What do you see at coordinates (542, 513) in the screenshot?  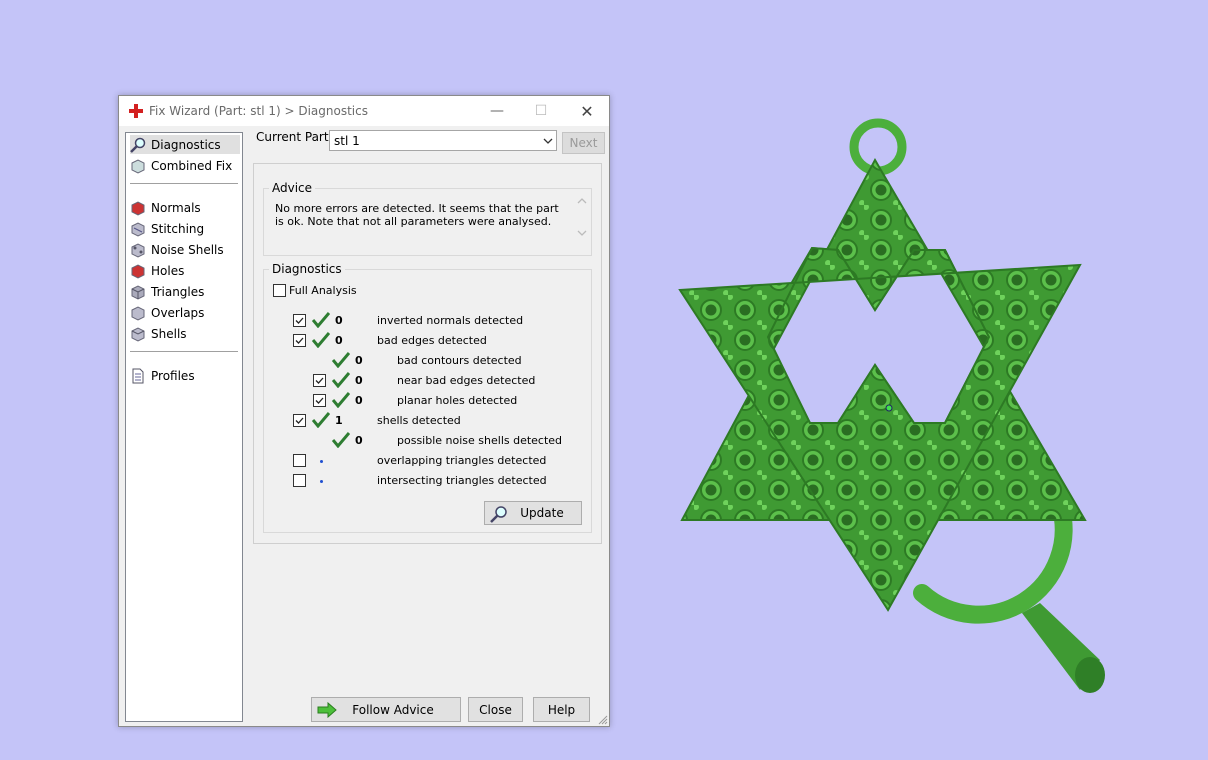 I see `update-label: Update` at bounding box center [542, 513].